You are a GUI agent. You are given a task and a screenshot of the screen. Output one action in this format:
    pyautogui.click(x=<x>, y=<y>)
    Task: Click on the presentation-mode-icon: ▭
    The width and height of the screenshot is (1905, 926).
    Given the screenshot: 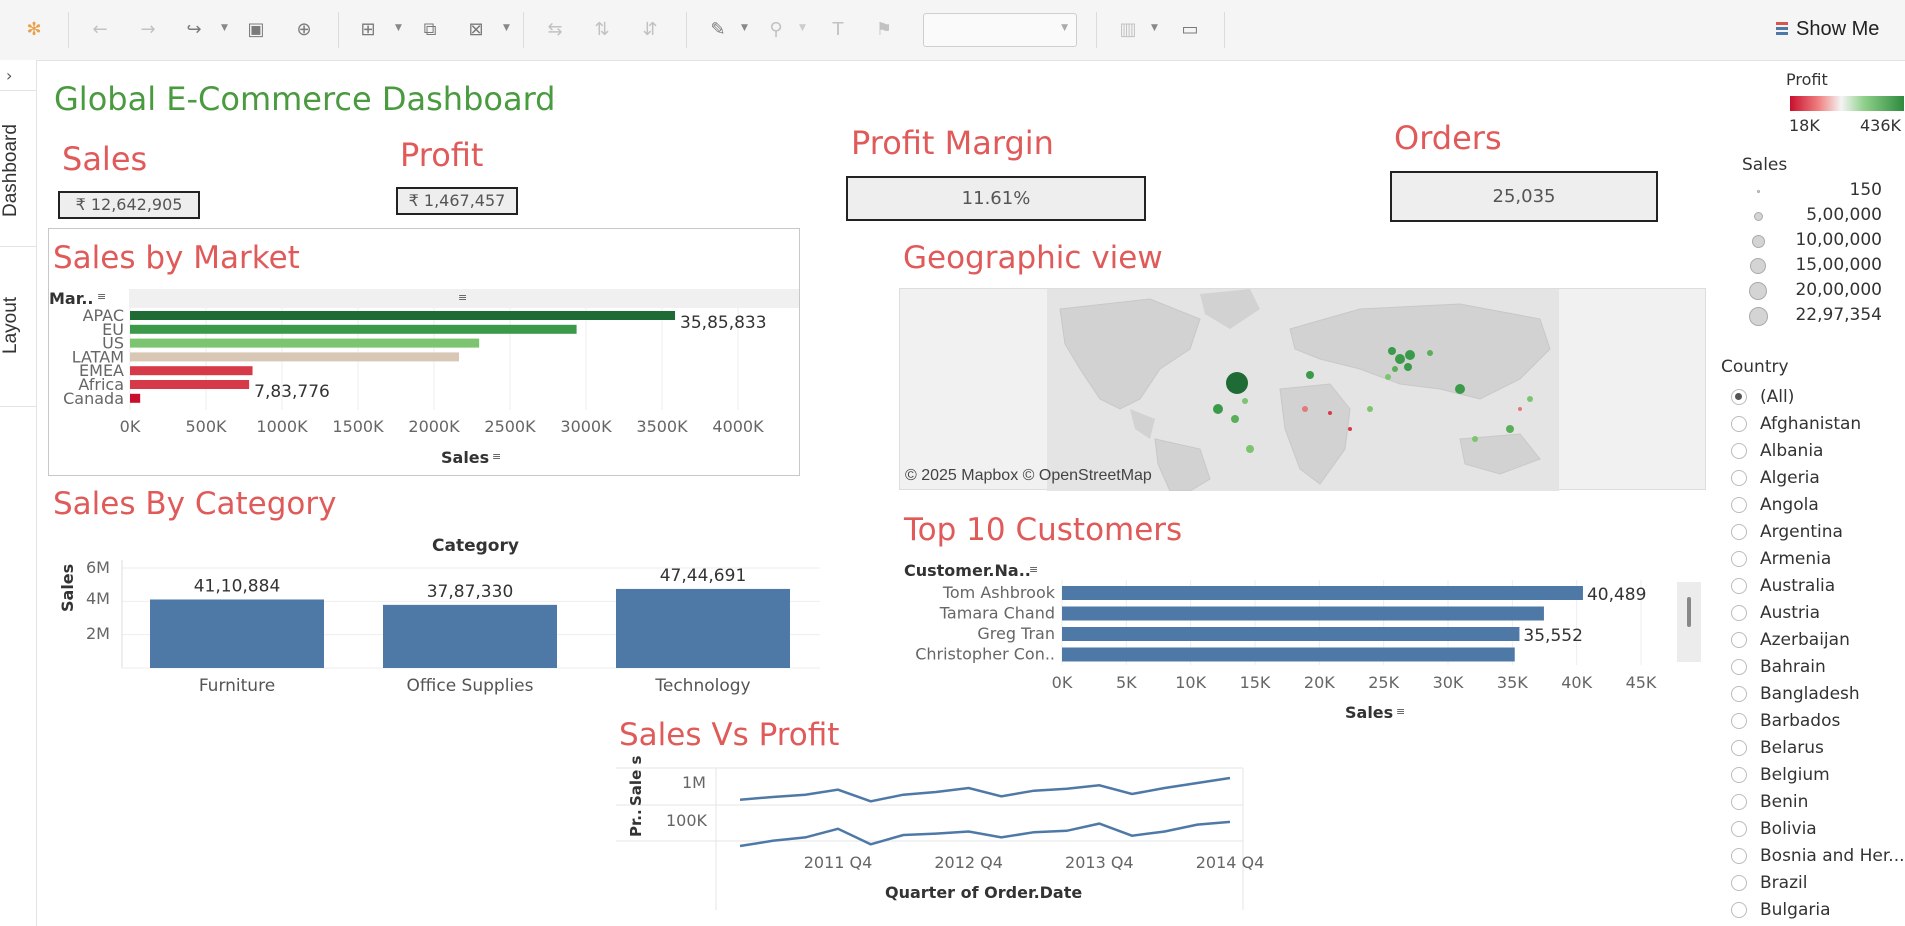 What is the action you would take?
    pyautogui.click(x=1190, y=30)
    